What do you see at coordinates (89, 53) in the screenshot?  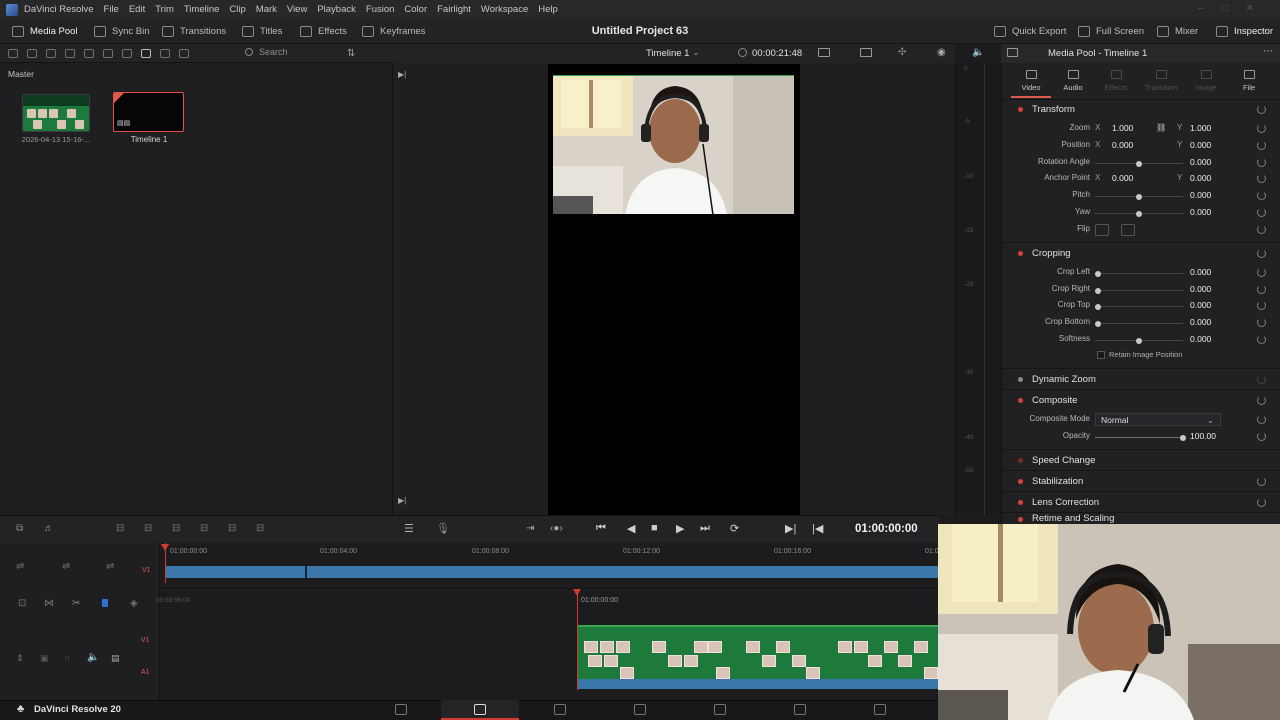 I see `relink-icon` at bounding box center [89, 53].